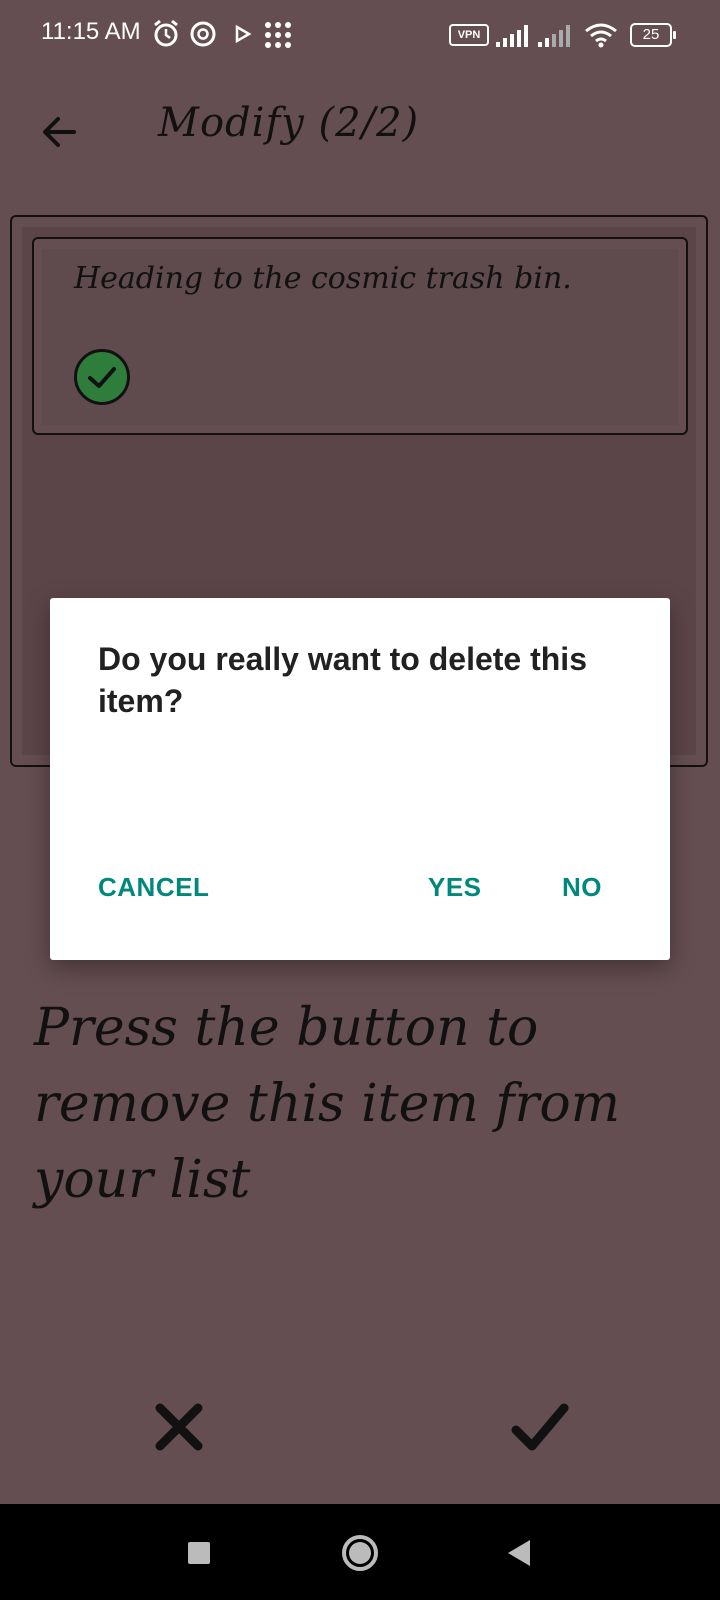 Image resolution: width=720 pixels, height=1600 pixels. Describe the element at coordinates (582, 887) in the screenshot. I see `no-button: NO` at that location.